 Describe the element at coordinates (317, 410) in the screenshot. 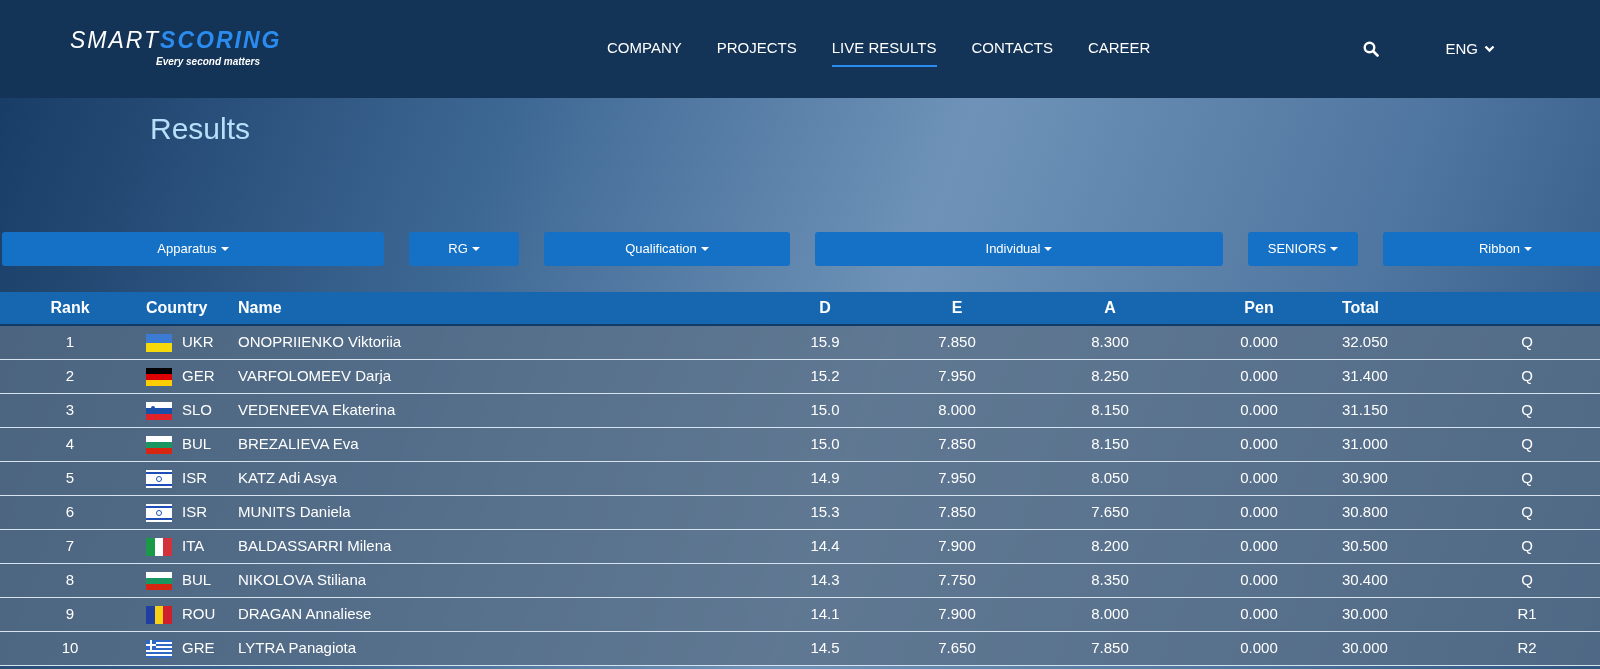

I see `athlete-name: VEDENEEVA Ekaterina` at that location.